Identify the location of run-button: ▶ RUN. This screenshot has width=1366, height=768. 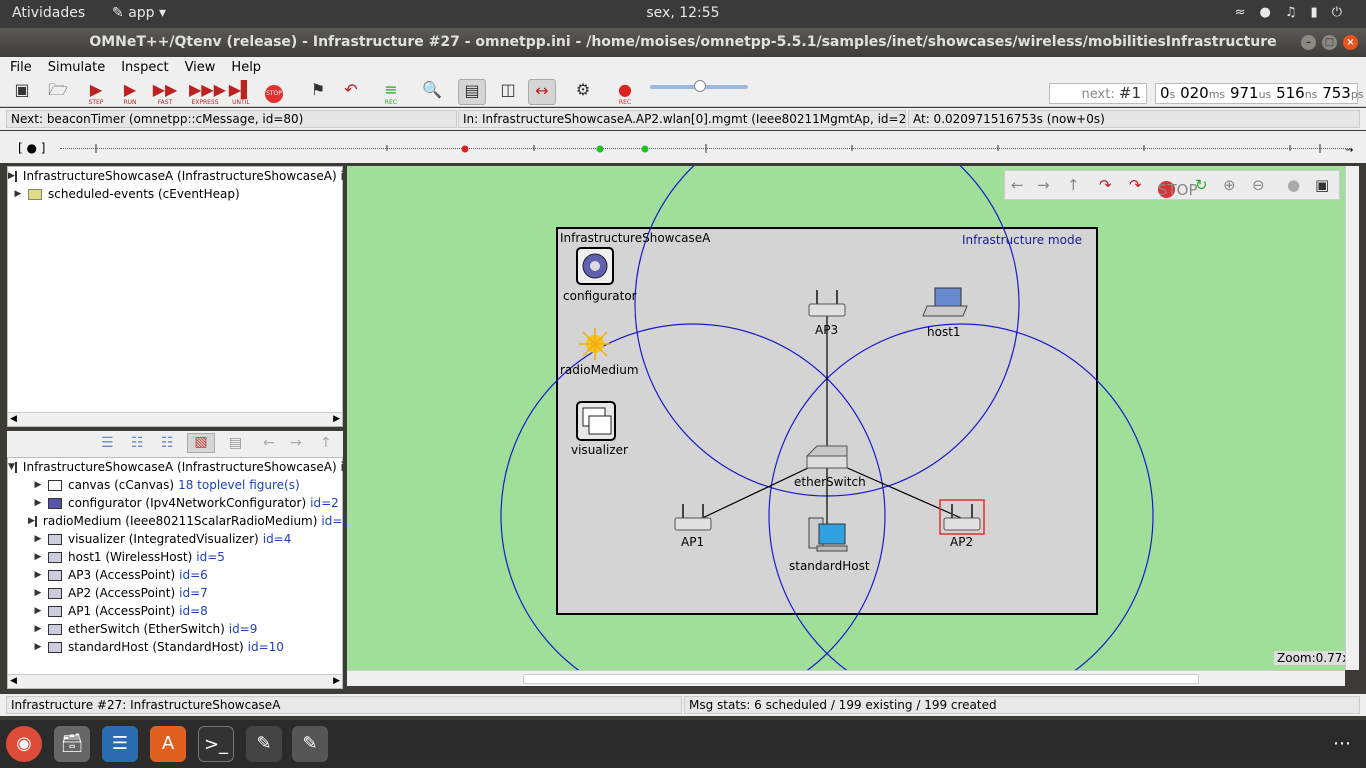
(130, 92).